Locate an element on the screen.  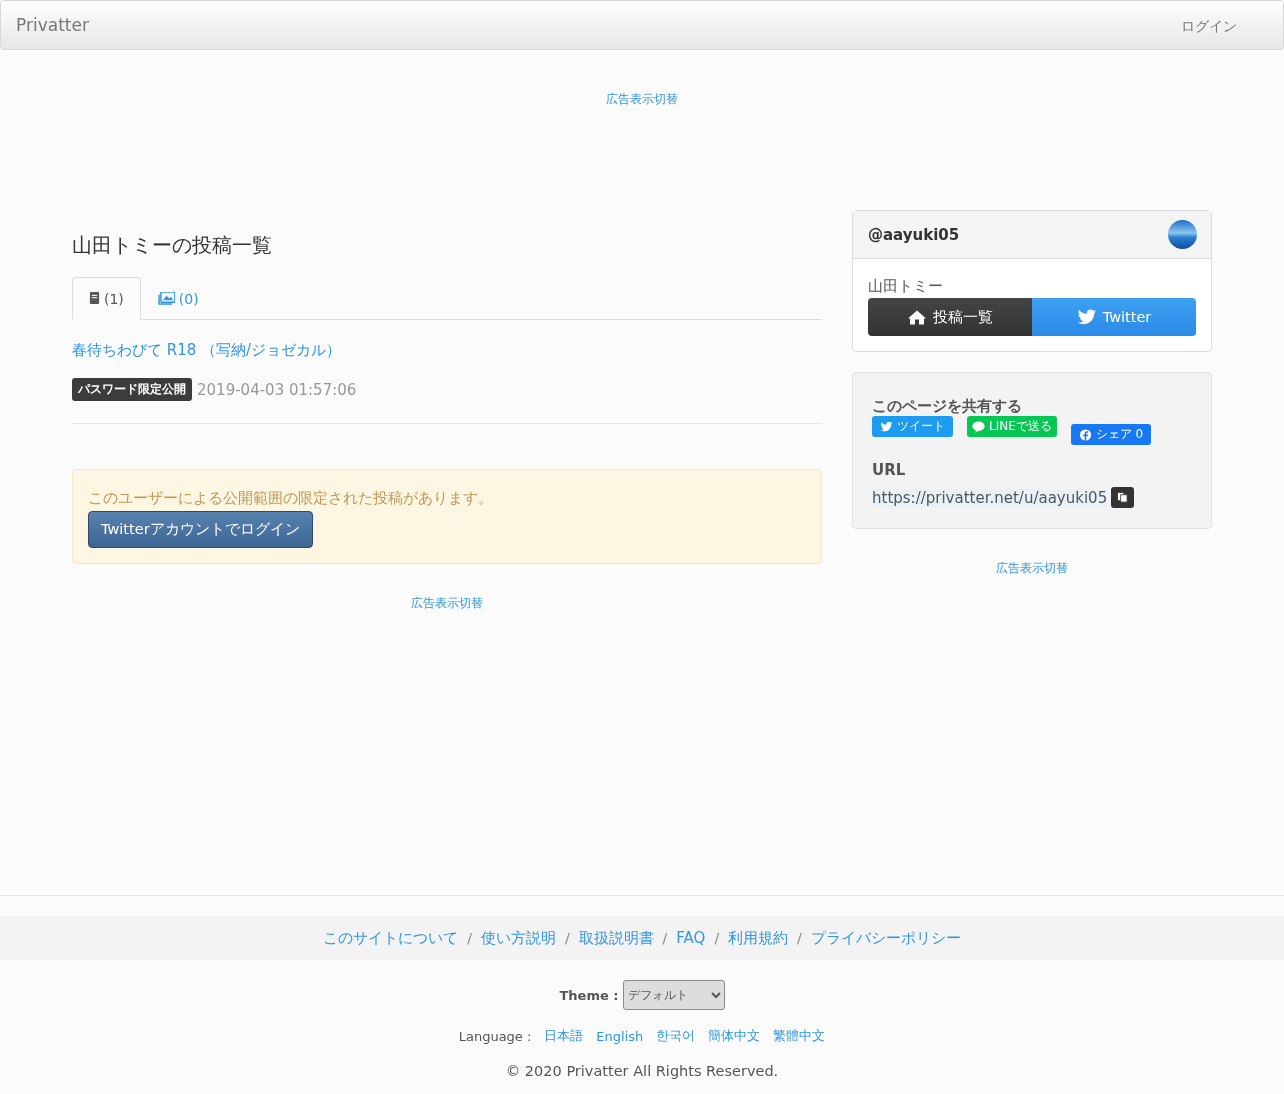
images-icon is located at coordinates (166, 298).